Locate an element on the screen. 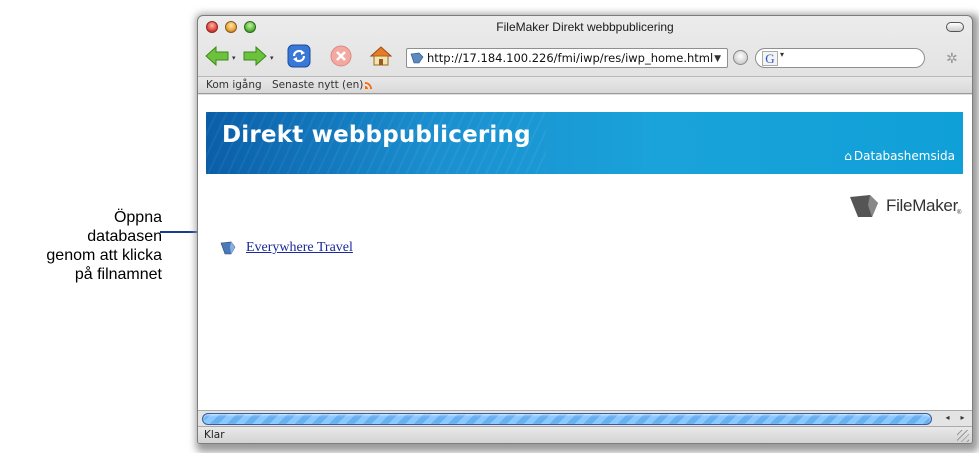  stop-icon is located at coordinates (341, 56).